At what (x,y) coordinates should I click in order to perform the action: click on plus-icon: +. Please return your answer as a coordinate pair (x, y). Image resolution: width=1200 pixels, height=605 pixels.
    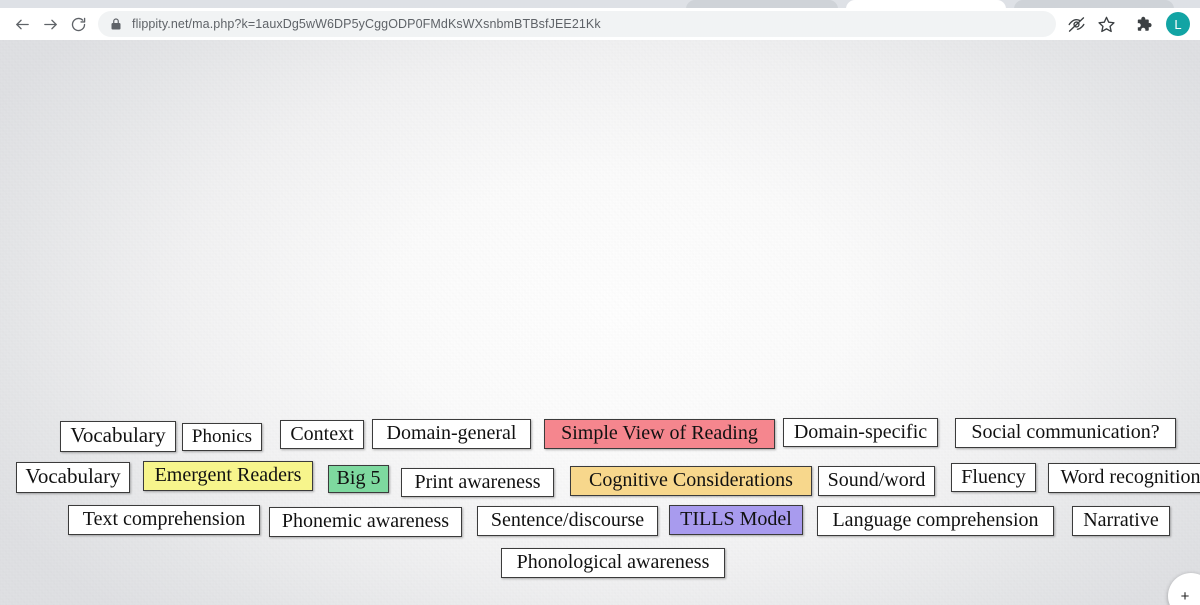
    Looking at the image, I should click on (1185, 596).